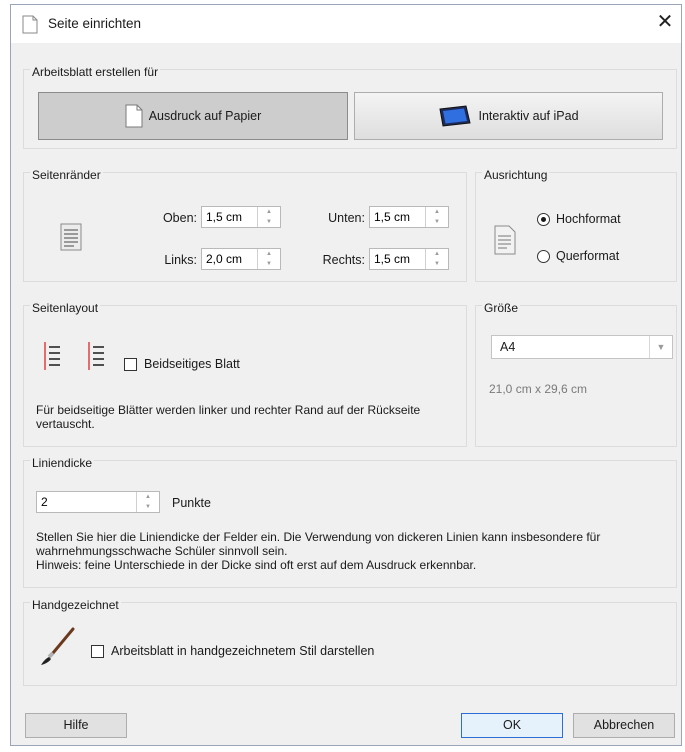 The image size is (685, 752). What do you see at coordinates (343, 260) in the screenshot?
I see `margin-right-label: Rechts:` at bounding box center [343, 260].